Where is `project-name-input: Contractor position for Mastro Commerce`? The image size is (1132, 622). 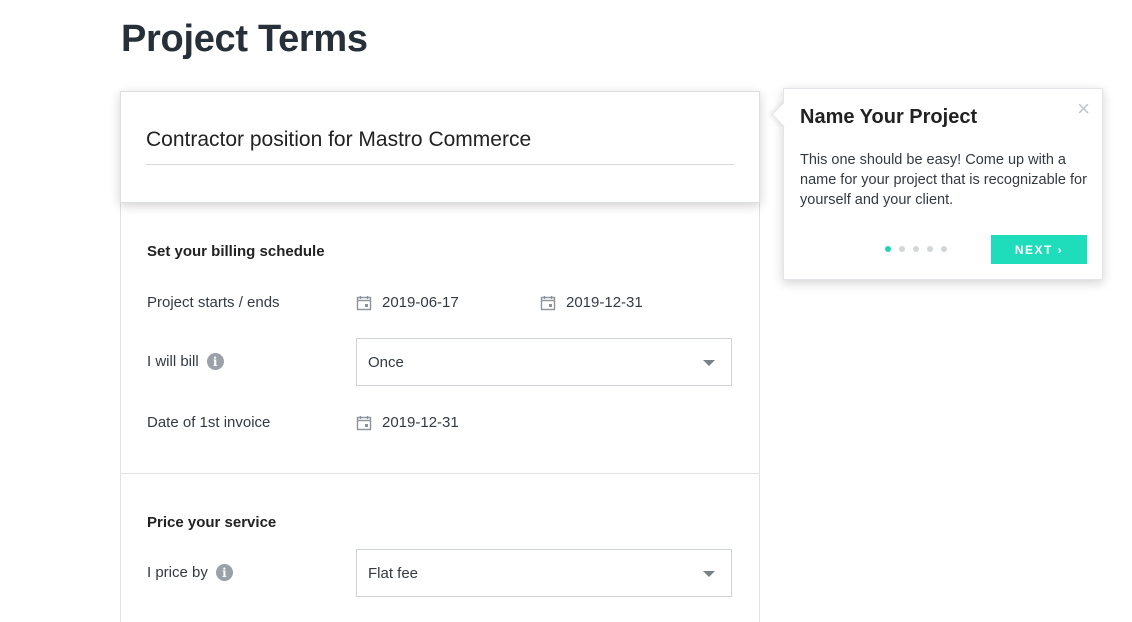
project-name-input: Contractor position for Mastro Commerce is located at coordinates (440, 146).